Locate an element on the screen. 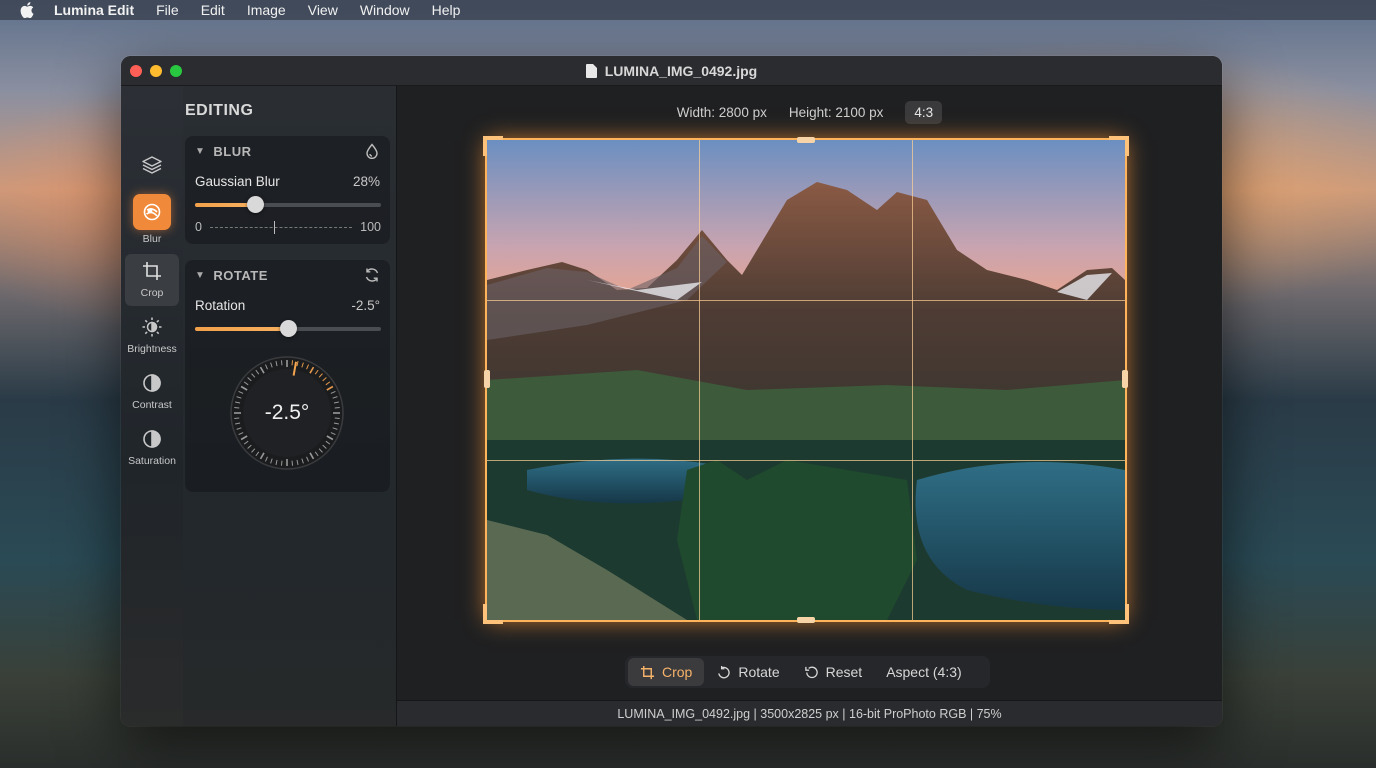 The height and width of the screenshot is (768, 1376). rotate-button: Rotate is located at coordinates (747, 672).